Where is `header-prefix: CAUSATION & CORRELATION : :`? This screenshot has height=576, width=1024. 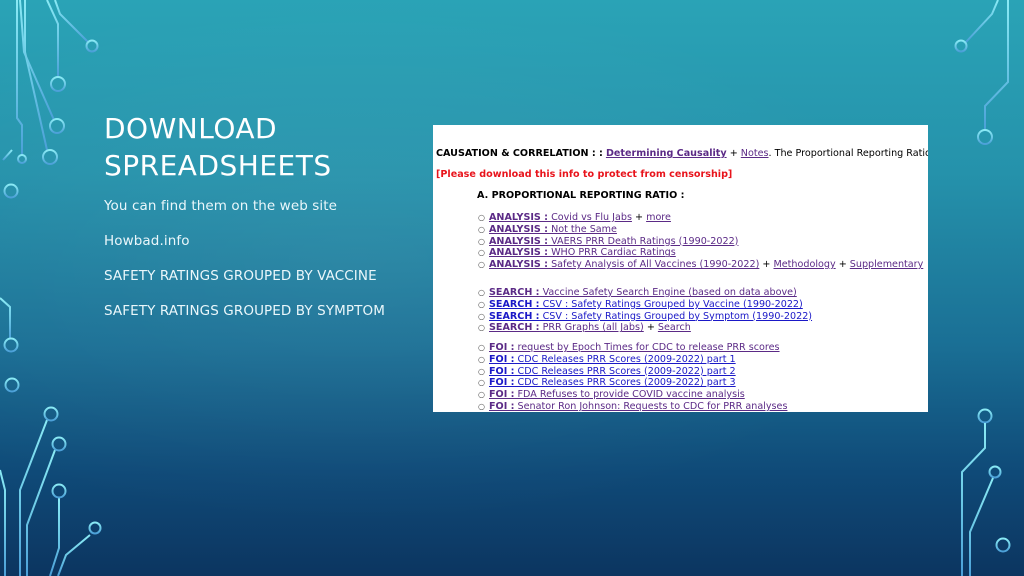
header-prefix: CAUSATION & CORRELATION : : is located at coordinates (519, 153).